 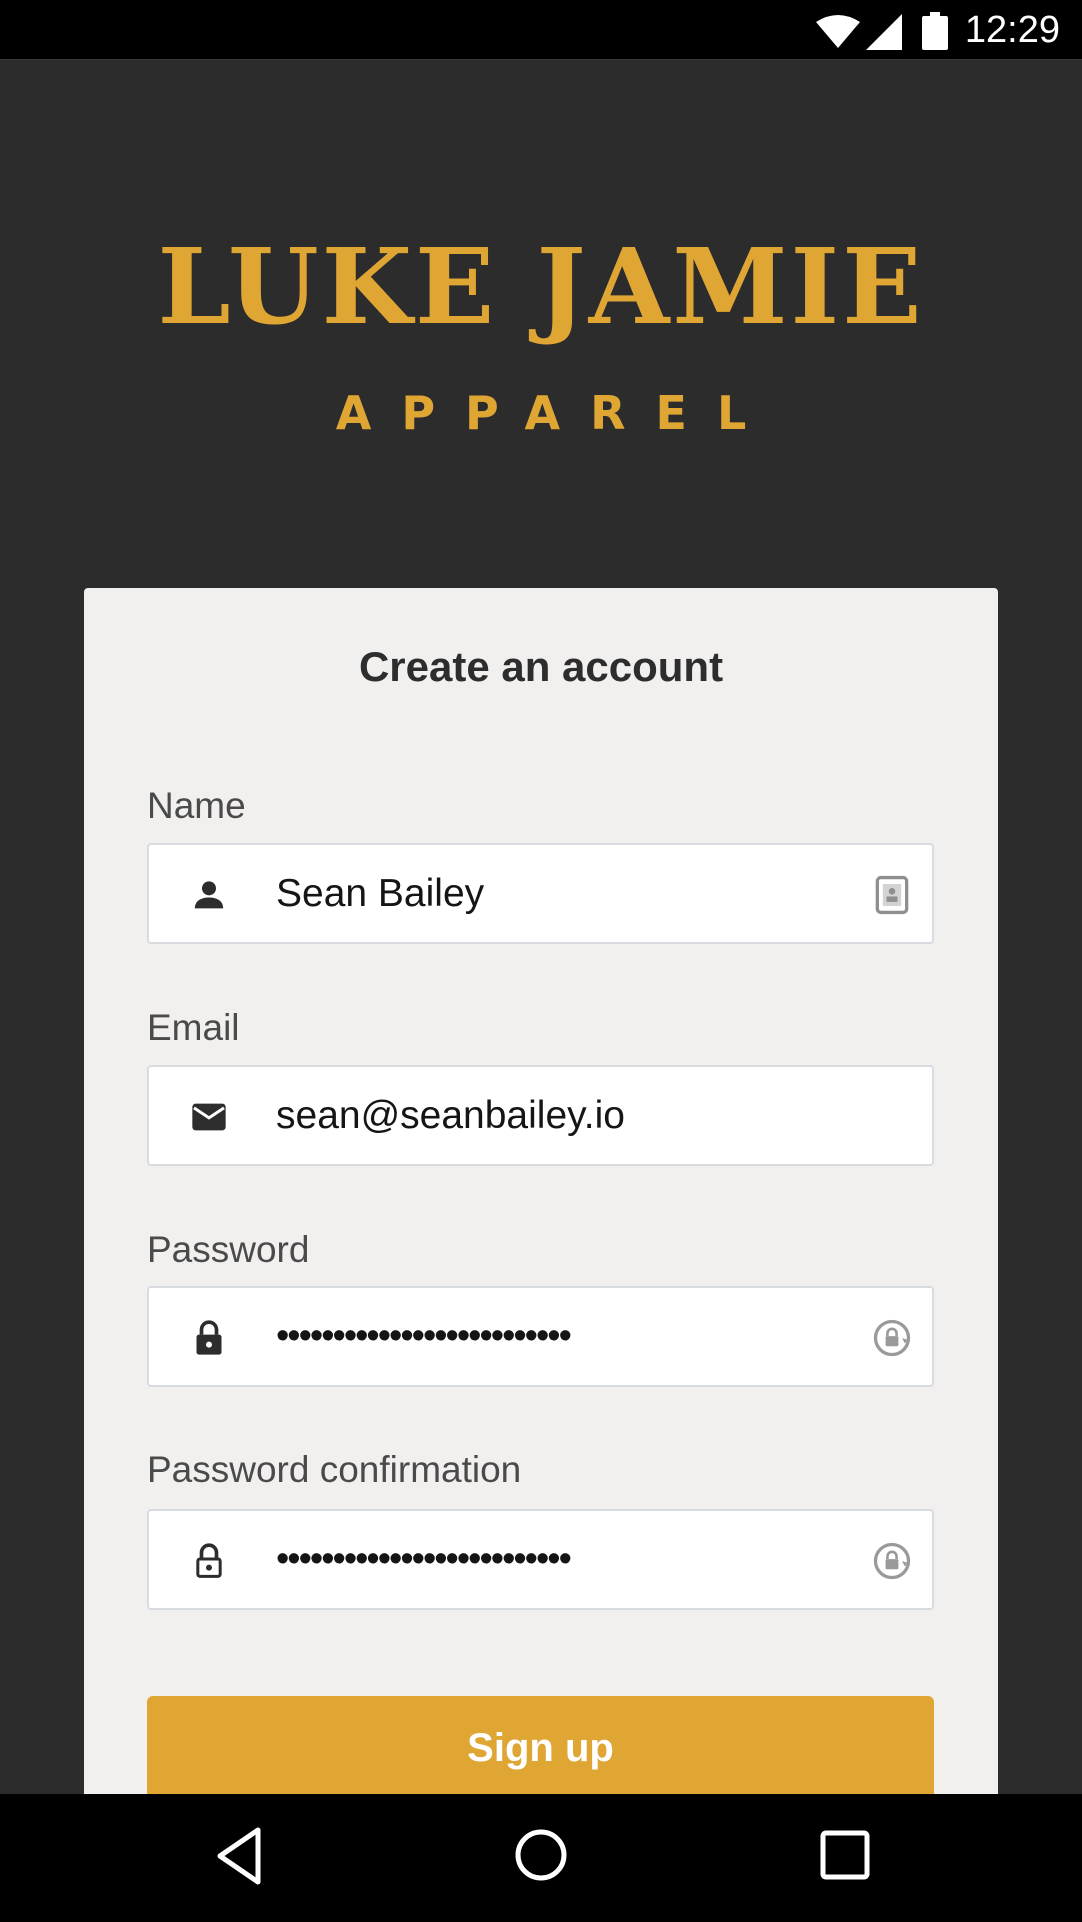 I want to click on back-icon, so click(x=240, y=1856).